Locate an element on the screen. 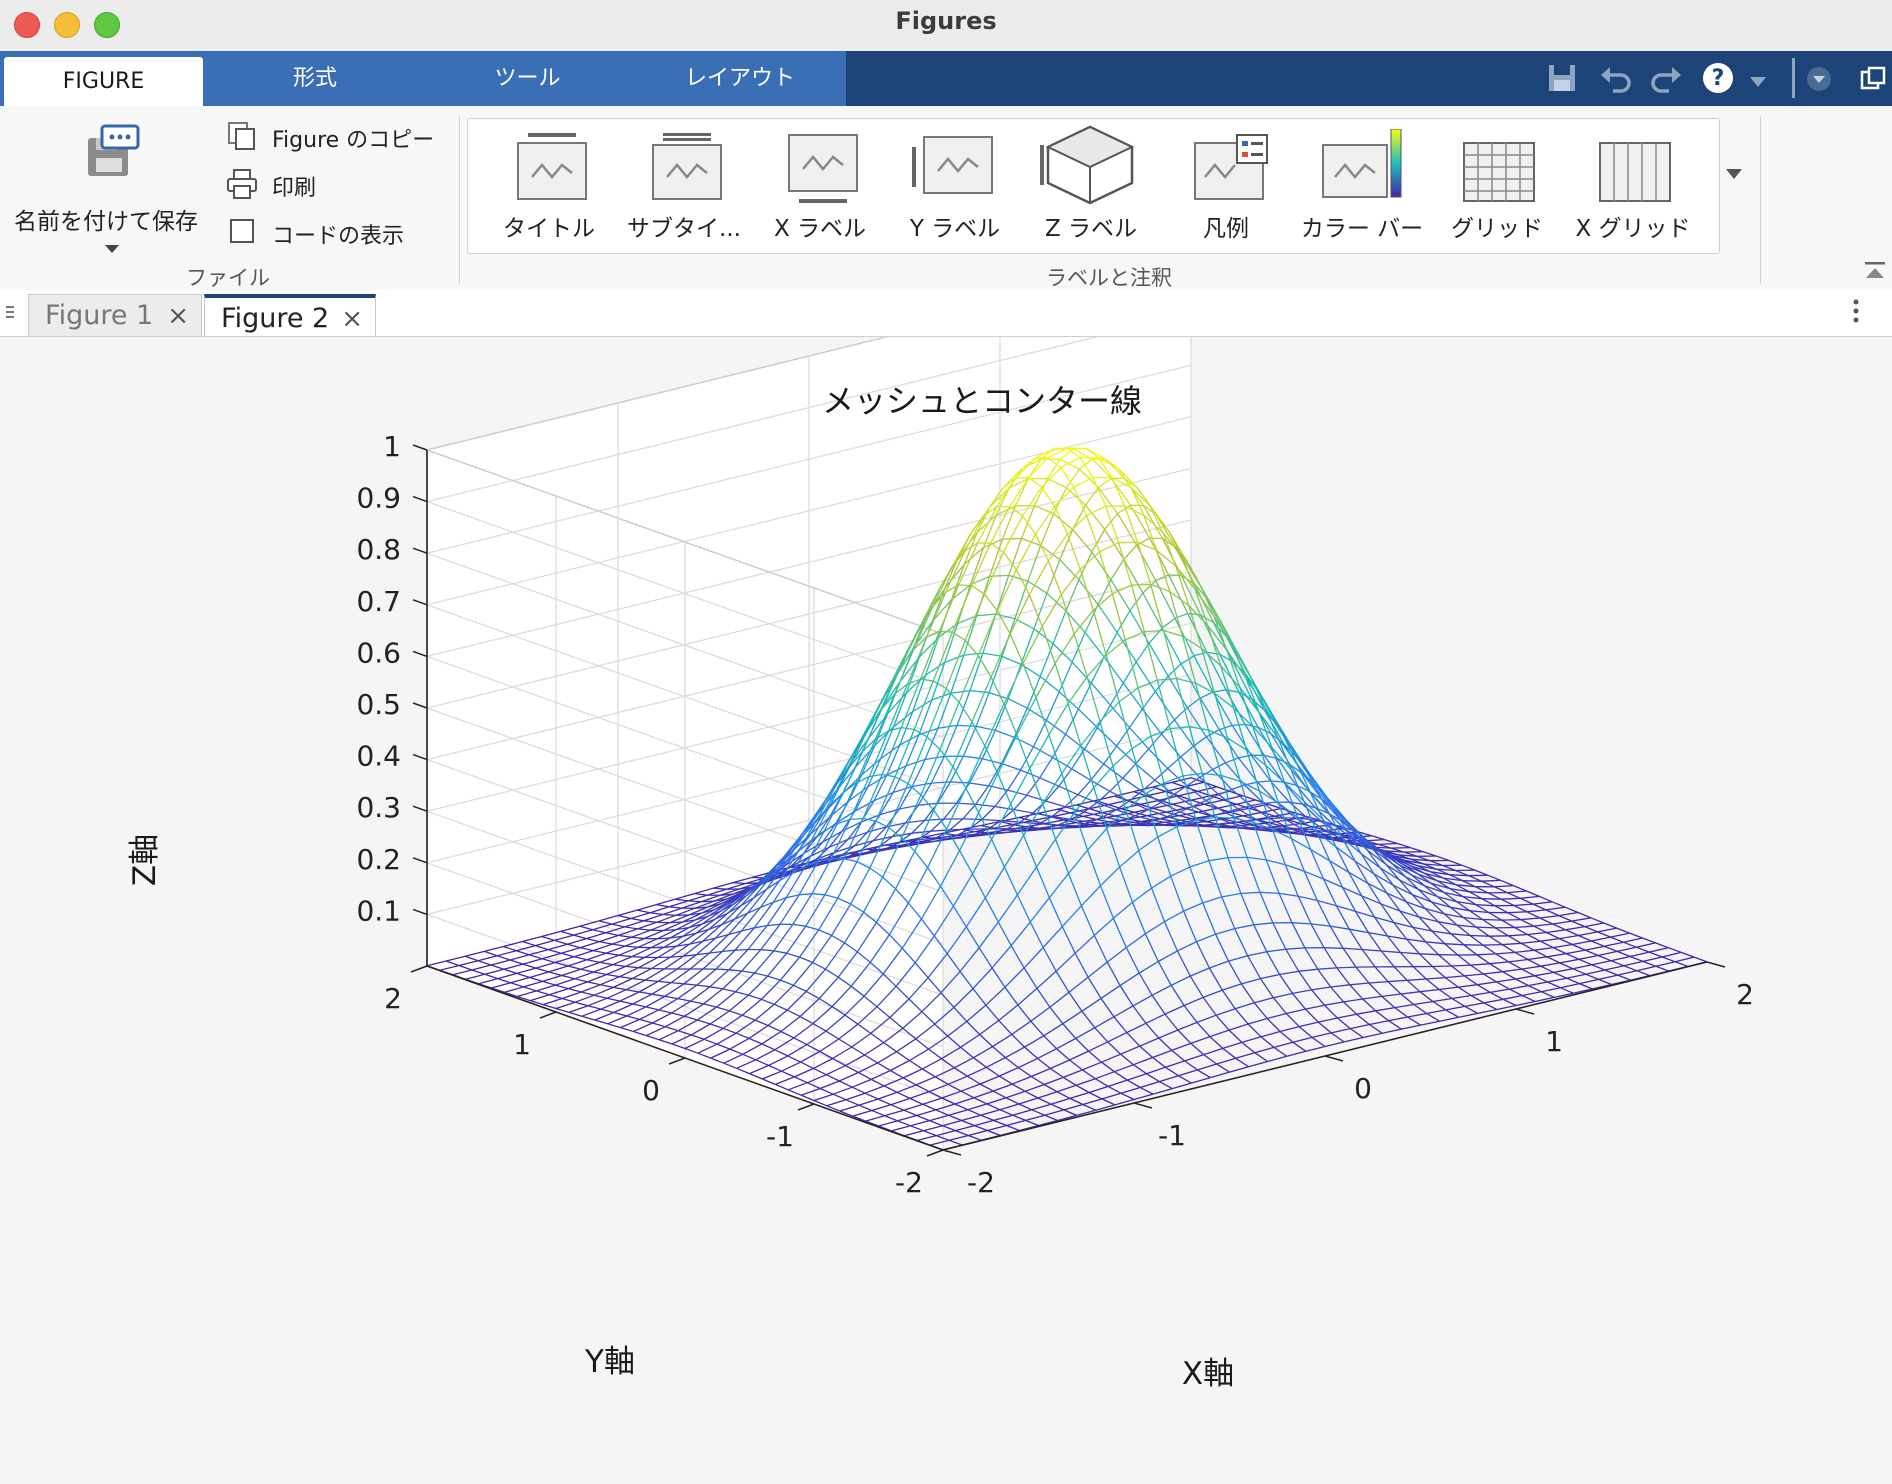 The width and height of the screenshot is (1892, 1484). gallery-item-zlabel: Z ラベル is located at coordinates (1091, 186).